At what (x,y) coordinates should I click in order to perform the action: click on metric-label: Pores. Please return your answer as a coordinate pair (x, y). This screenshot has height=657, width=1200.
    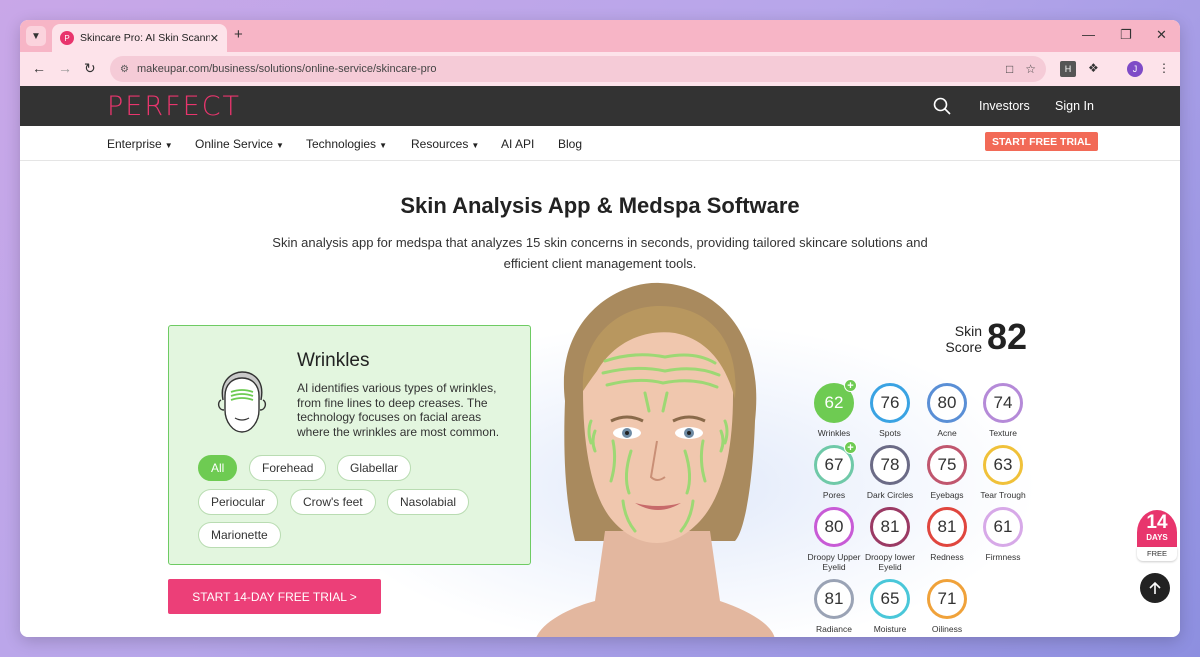
    Looking at the image, I should click on (834, 495).